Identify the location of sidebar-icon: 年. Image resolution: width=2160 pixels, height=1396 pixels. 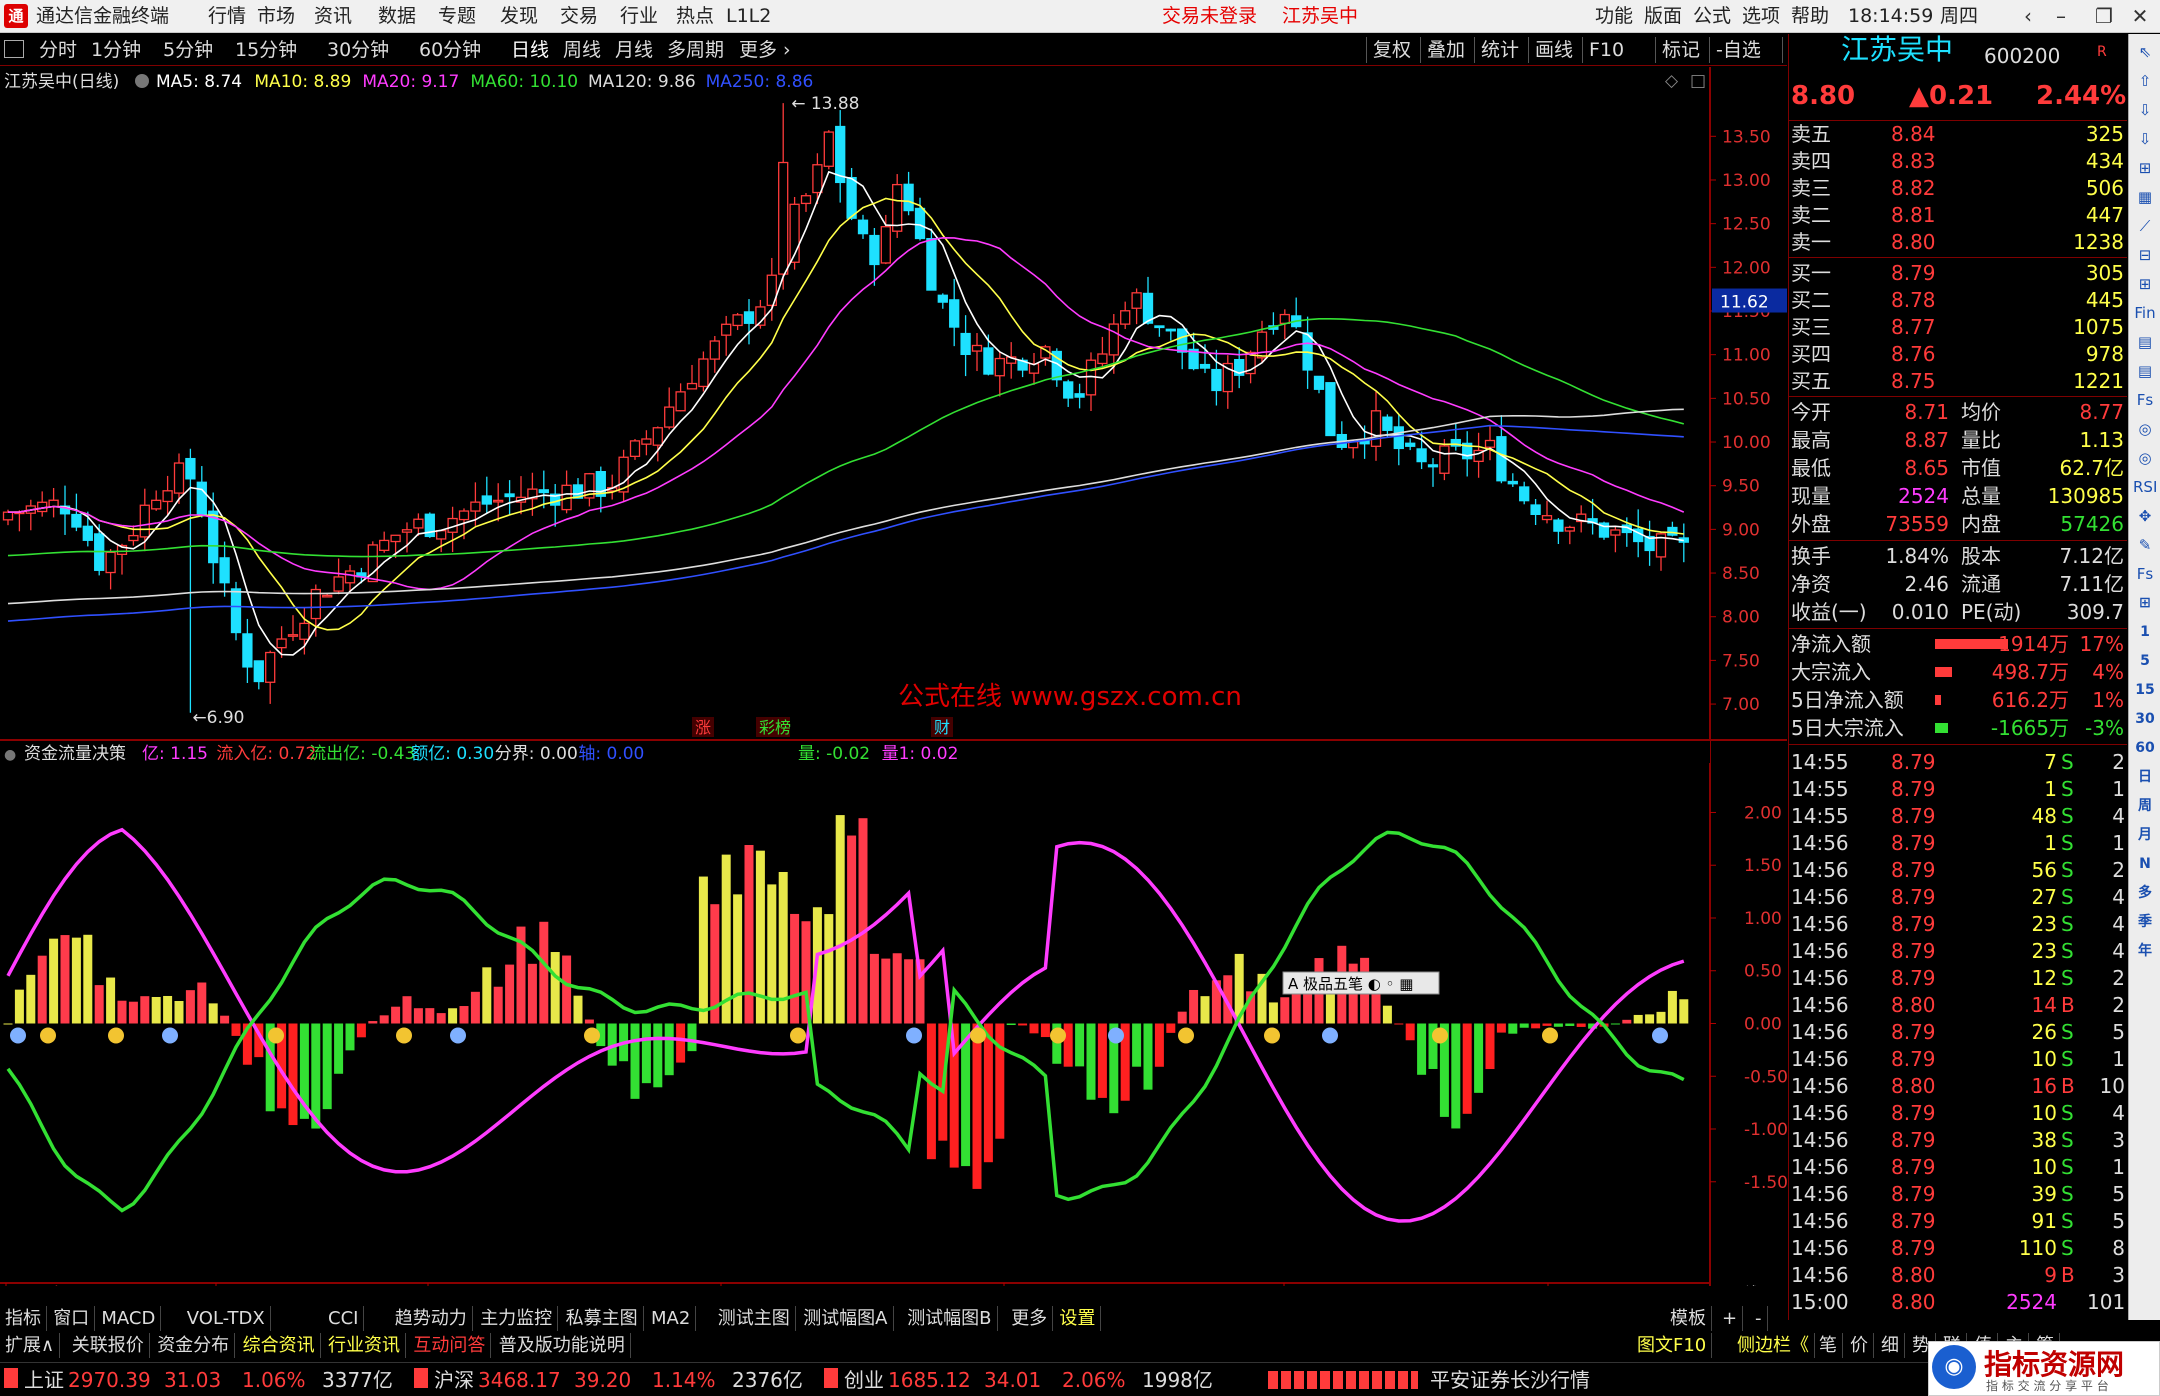
(2145, 951).